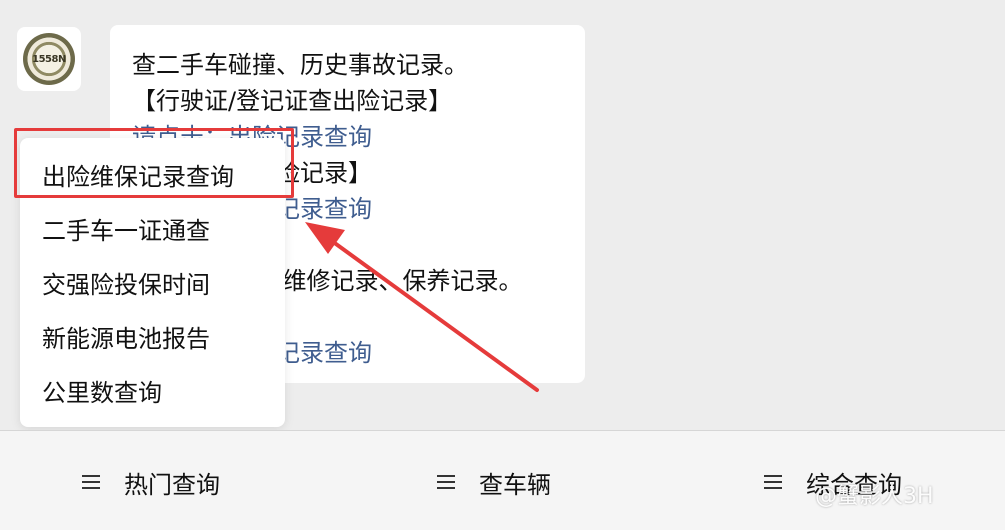 Image resolution: width=1005 pixels, height=530 pixels. What do you see at coordinates (300, 65) in the screenshot?
I see `message-line: 查二手车碰撞、历史事故记录。` at bounding box center [300, 65].